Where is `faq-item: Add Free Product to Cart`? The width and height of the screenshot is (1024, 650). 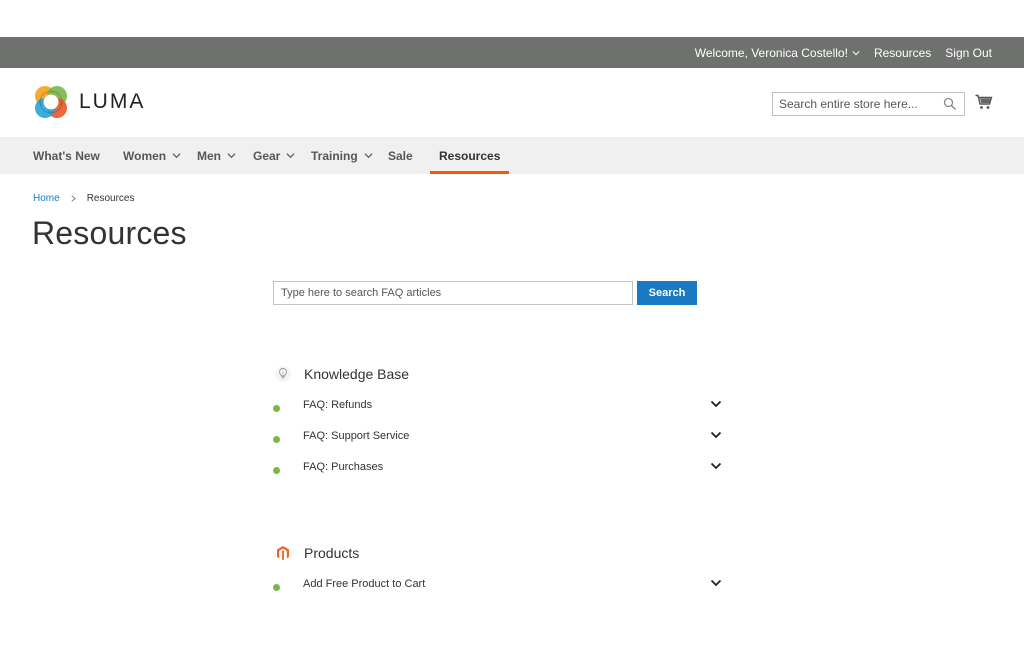
faq-item: Add Free Product to Cart is located at coordinates (498, 586).